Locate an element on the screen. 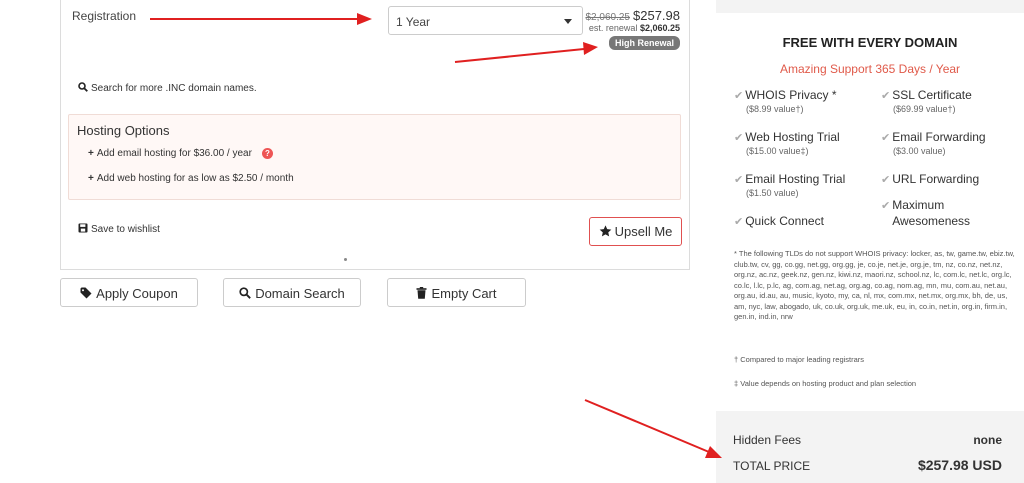  hidden-fees-row: Hidden Fees none is located at coordinates (867, 440).